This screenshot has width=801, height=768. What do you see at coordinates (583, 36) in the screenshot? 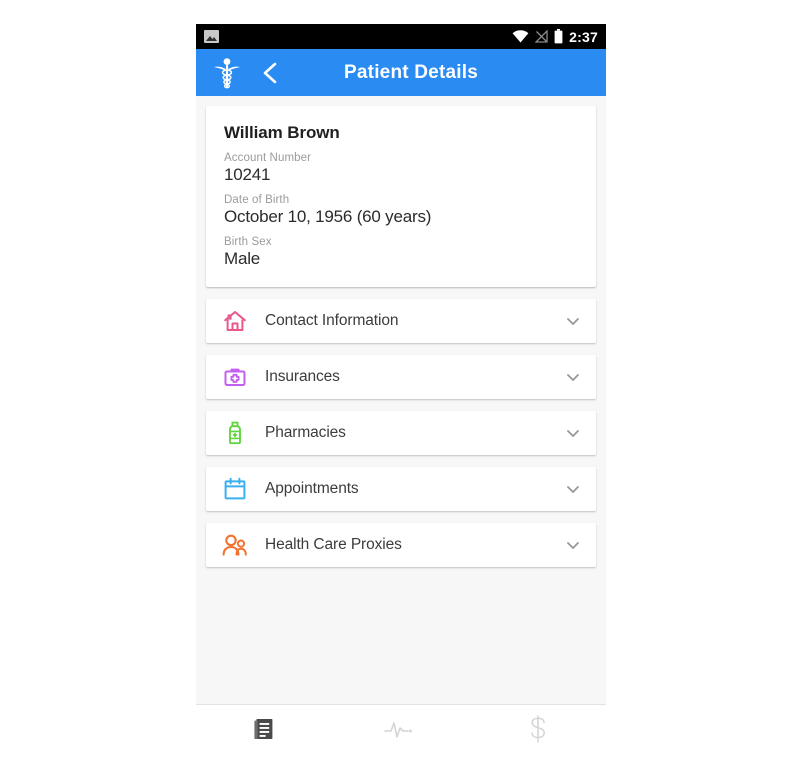
I see `status-bar-clock: 2:37` at bounding box center [583, 36].